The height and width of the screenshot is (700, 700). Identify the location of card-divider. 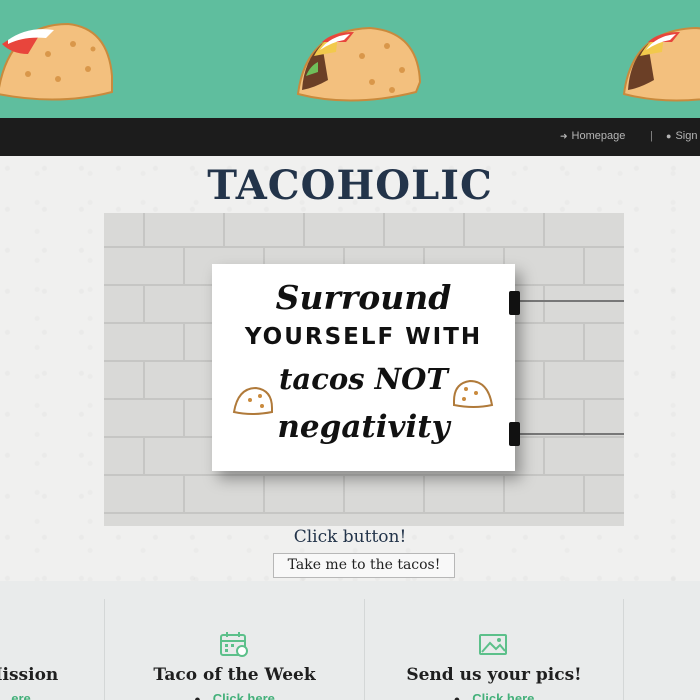
(623, 649).